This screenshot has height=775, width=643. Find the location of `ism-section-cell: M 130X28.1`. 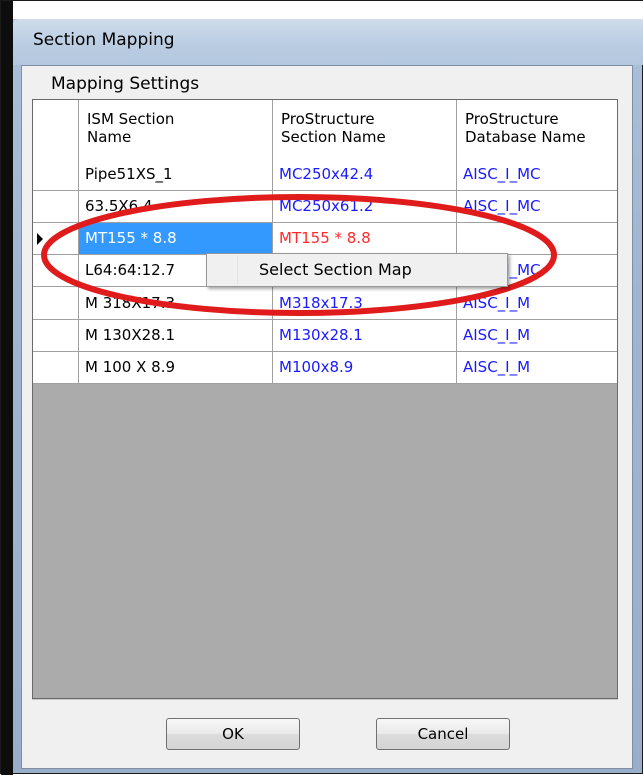

ism-section-cell: M 130X28.1 is located at coordinates (176, 336).